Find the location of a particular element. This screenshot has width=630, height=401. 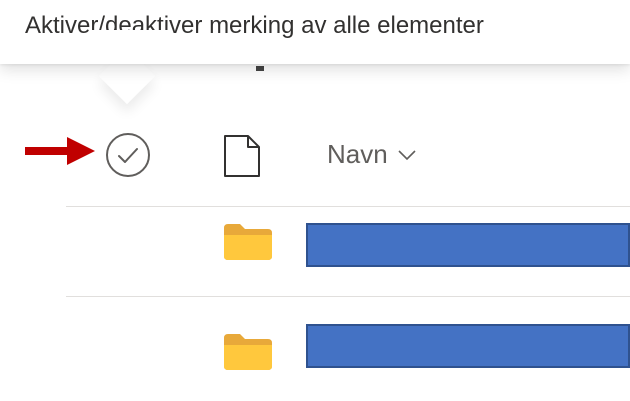

name-column-header: Navn is located at coordinates (371, 154).